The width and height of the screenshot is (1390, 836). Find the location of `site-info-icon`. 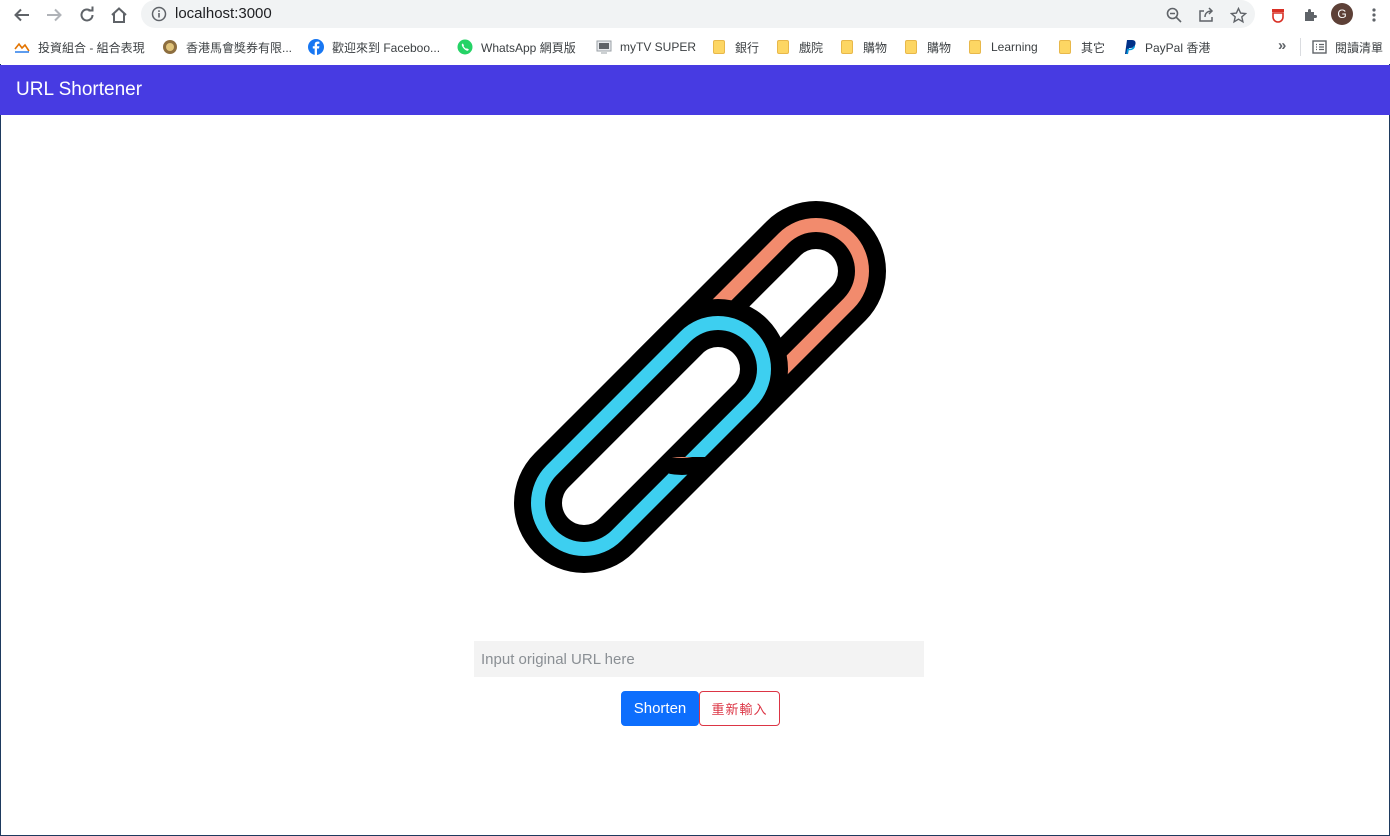

site-info-icon is located at coordinates (159, 16).